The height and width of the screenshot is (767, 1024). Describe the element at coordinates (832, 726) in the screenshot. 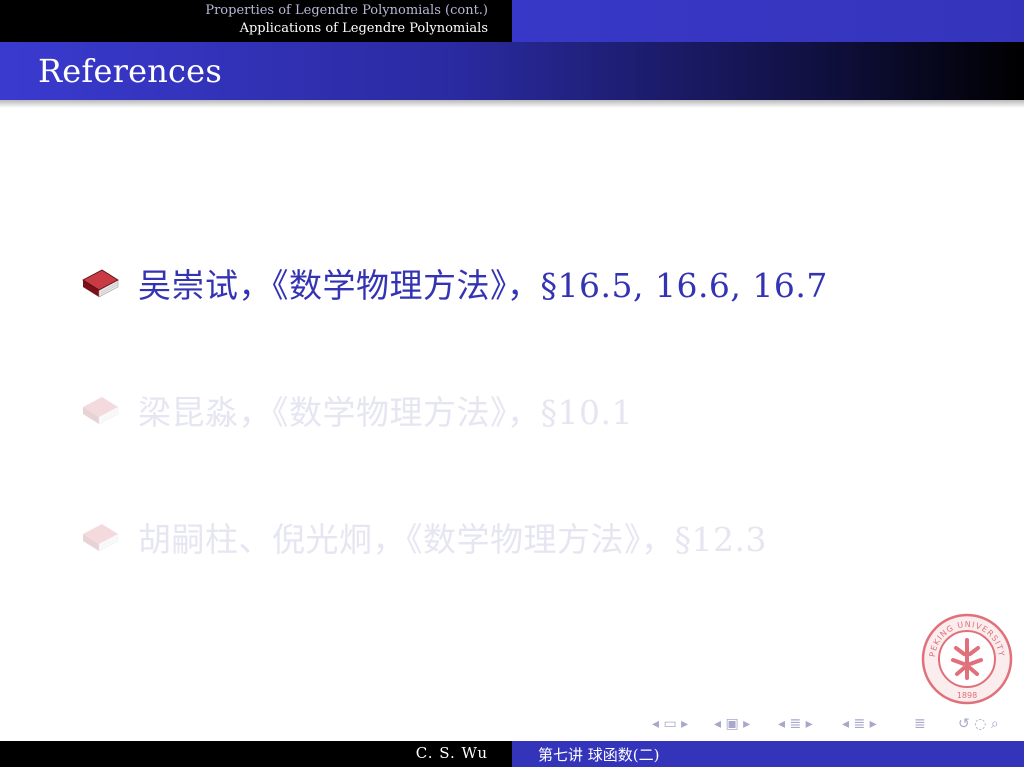

I see `navigation-symbols: ◂ ▭ ▸ ◂ ▣ ▸ ◂ ≣ ▸ ◂ ≣ ▸ ≣ ↺ ◌ ⌕` at that location.